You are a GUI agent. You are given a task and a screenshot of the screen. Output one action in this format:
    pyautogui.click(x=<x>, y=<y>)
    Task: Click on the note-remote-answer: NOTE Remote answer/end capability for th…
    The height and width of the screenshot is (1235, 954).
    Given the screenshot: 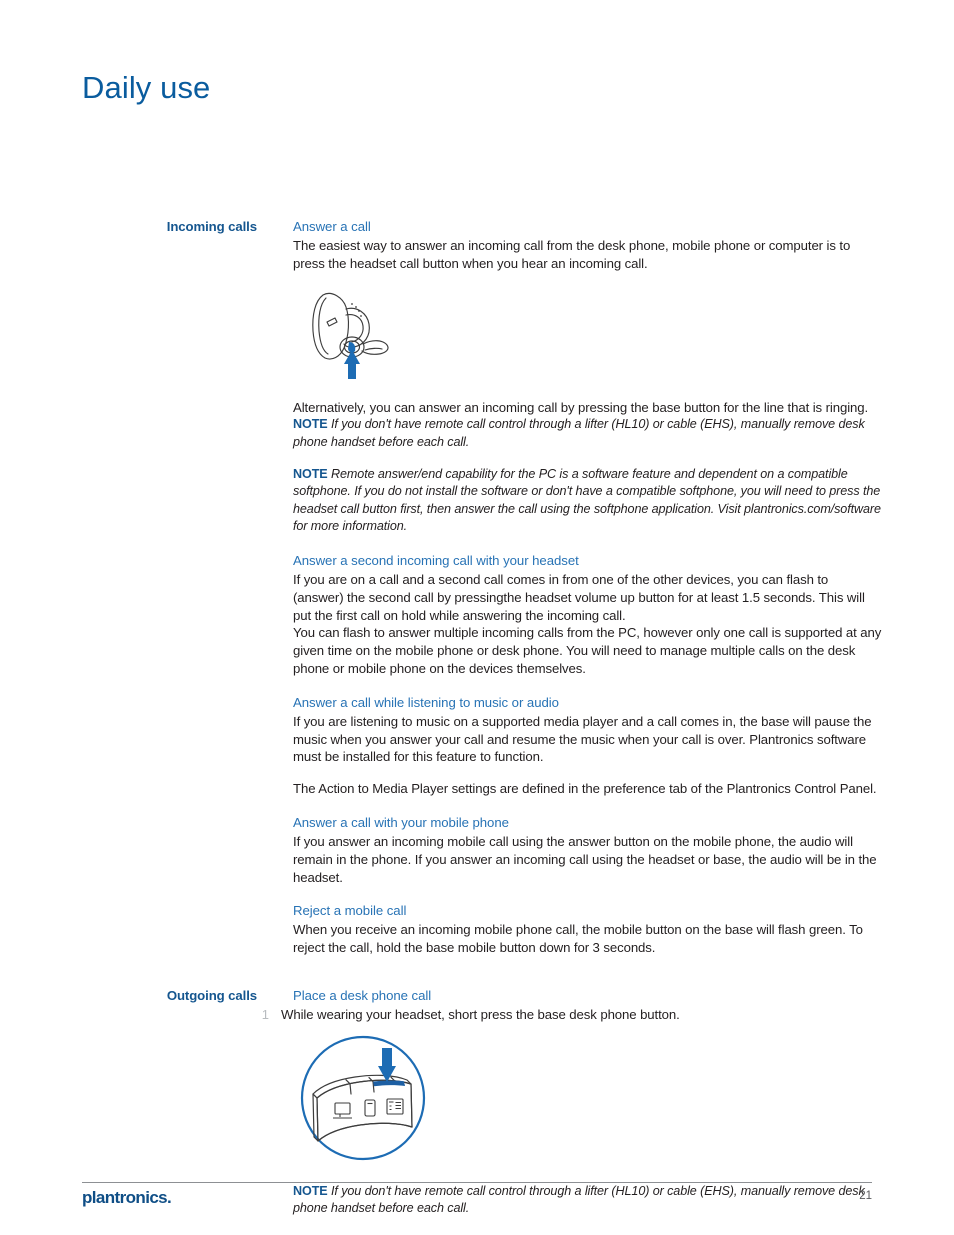 What is the action you would take?
    pyautogui.click(x=587, y=501)
    